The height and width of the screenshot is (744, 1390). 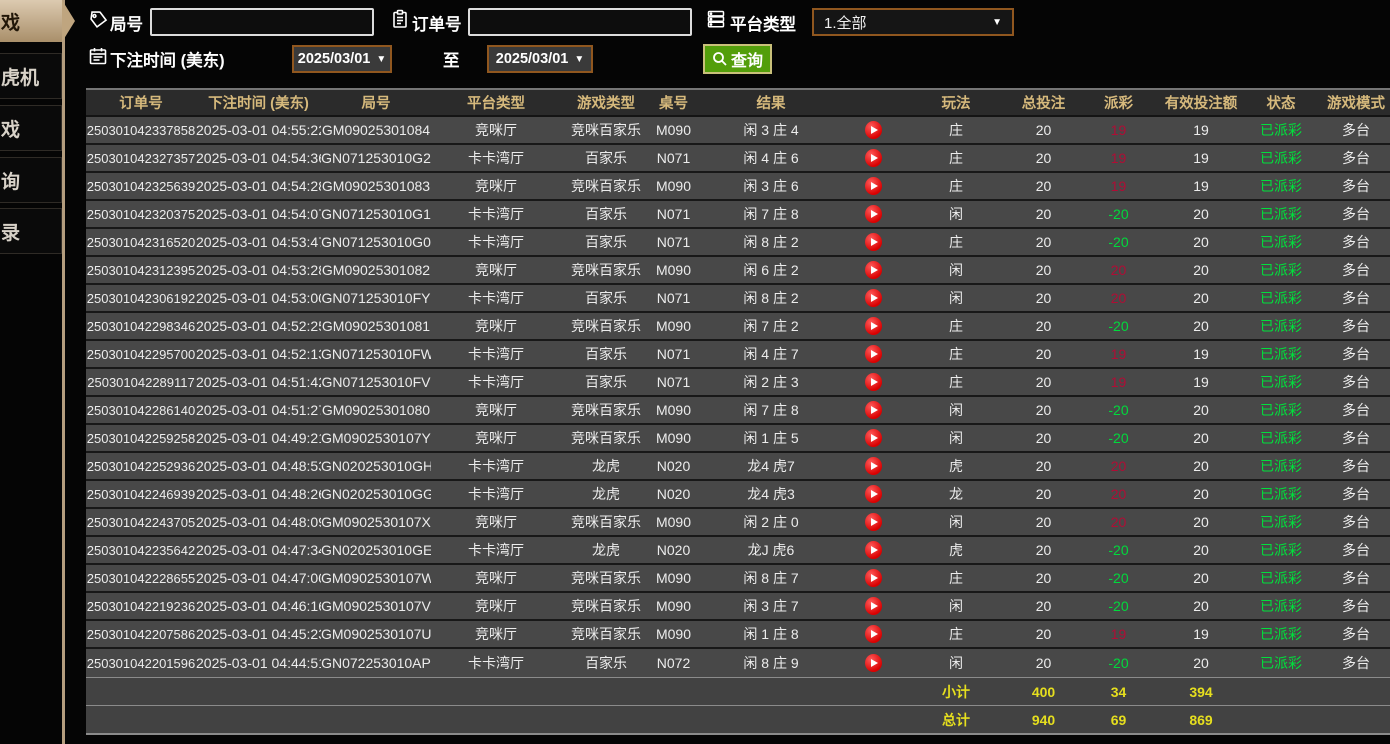 What do you see at coordinates (1118, 214) in the screenshot?
I see `cell-payout: -20` at bounding box center [1118, 214].